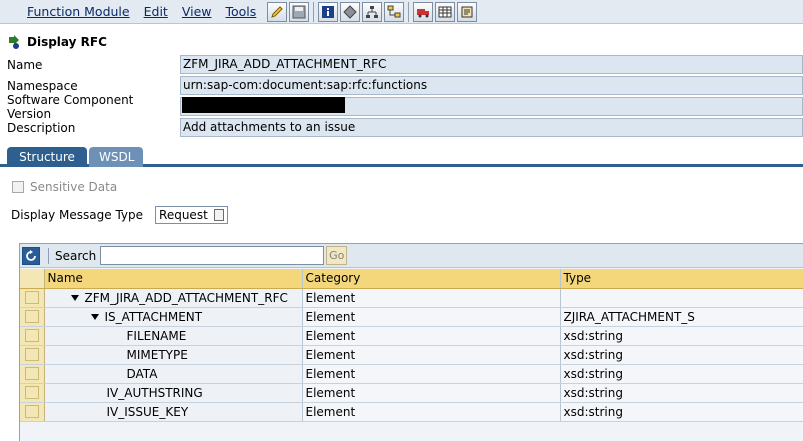 This screenshot has width=803, height=441. What do you see at coordinates (337, 255) in the screenshot?
I see `go-button: Go` at bounding box center [337, 255].